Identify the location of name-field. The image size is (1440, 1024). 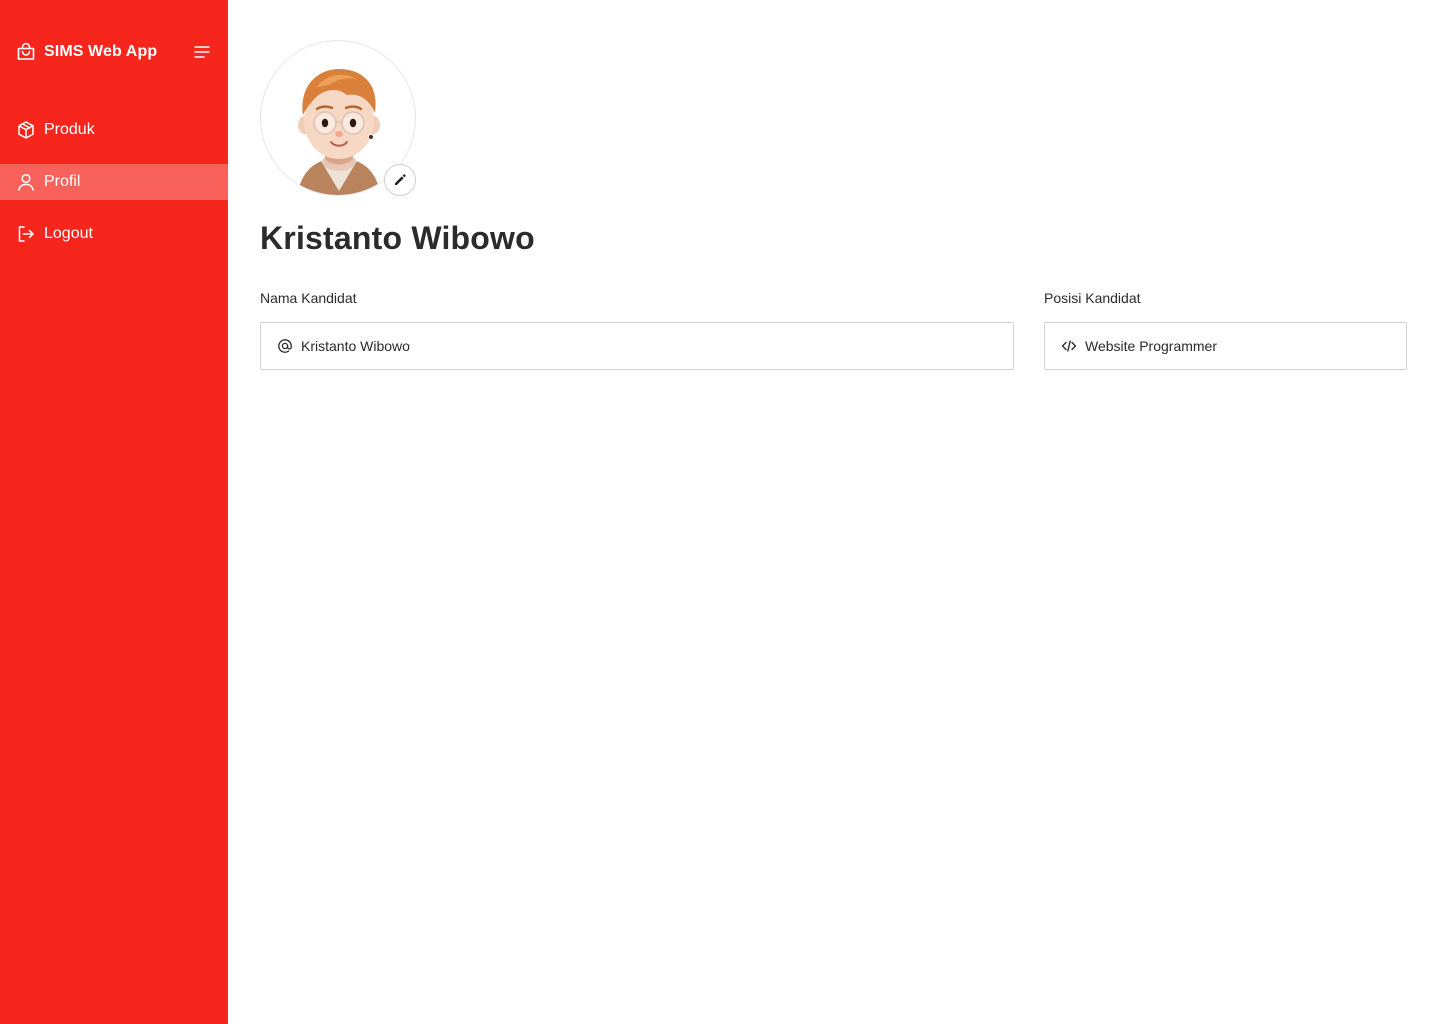
(637, 346).